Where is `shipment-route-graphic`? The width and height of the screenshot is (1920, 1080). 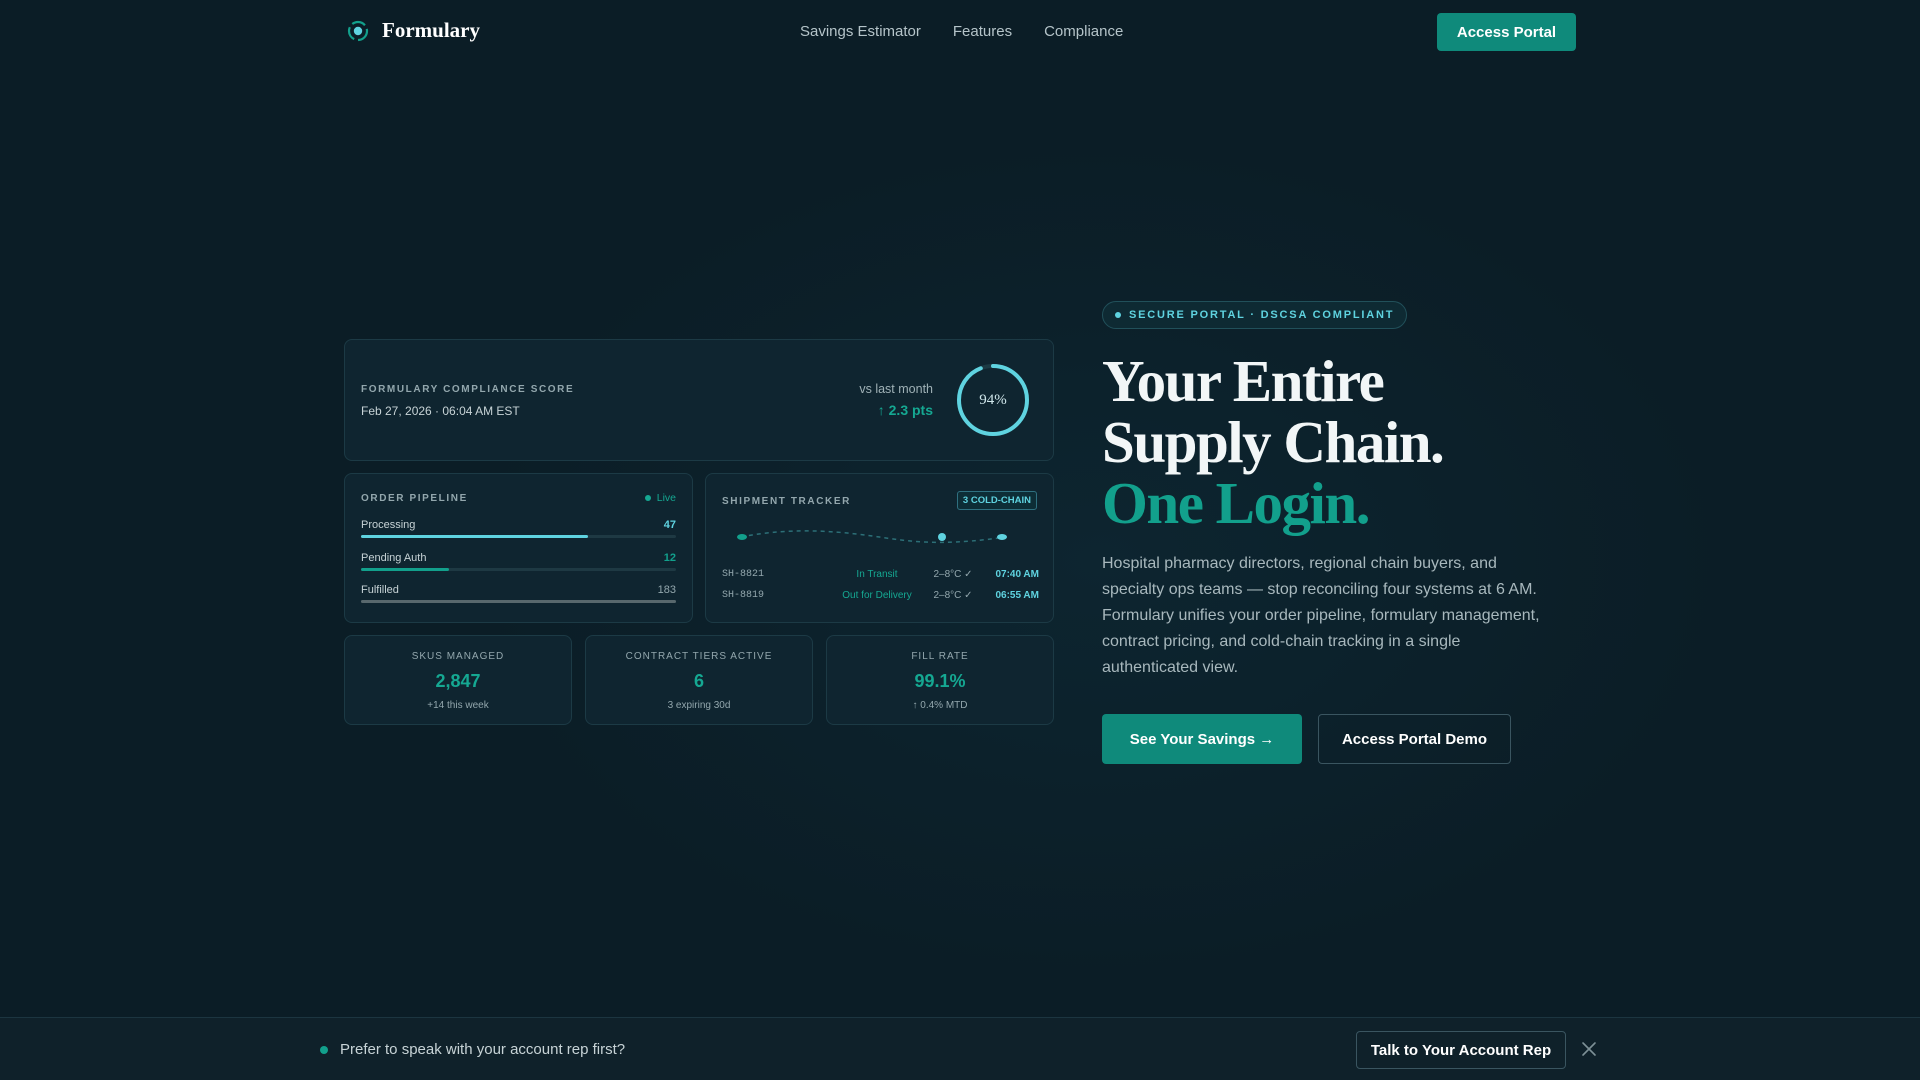 shipment-route-graphic is located at coordinates (872, 537).